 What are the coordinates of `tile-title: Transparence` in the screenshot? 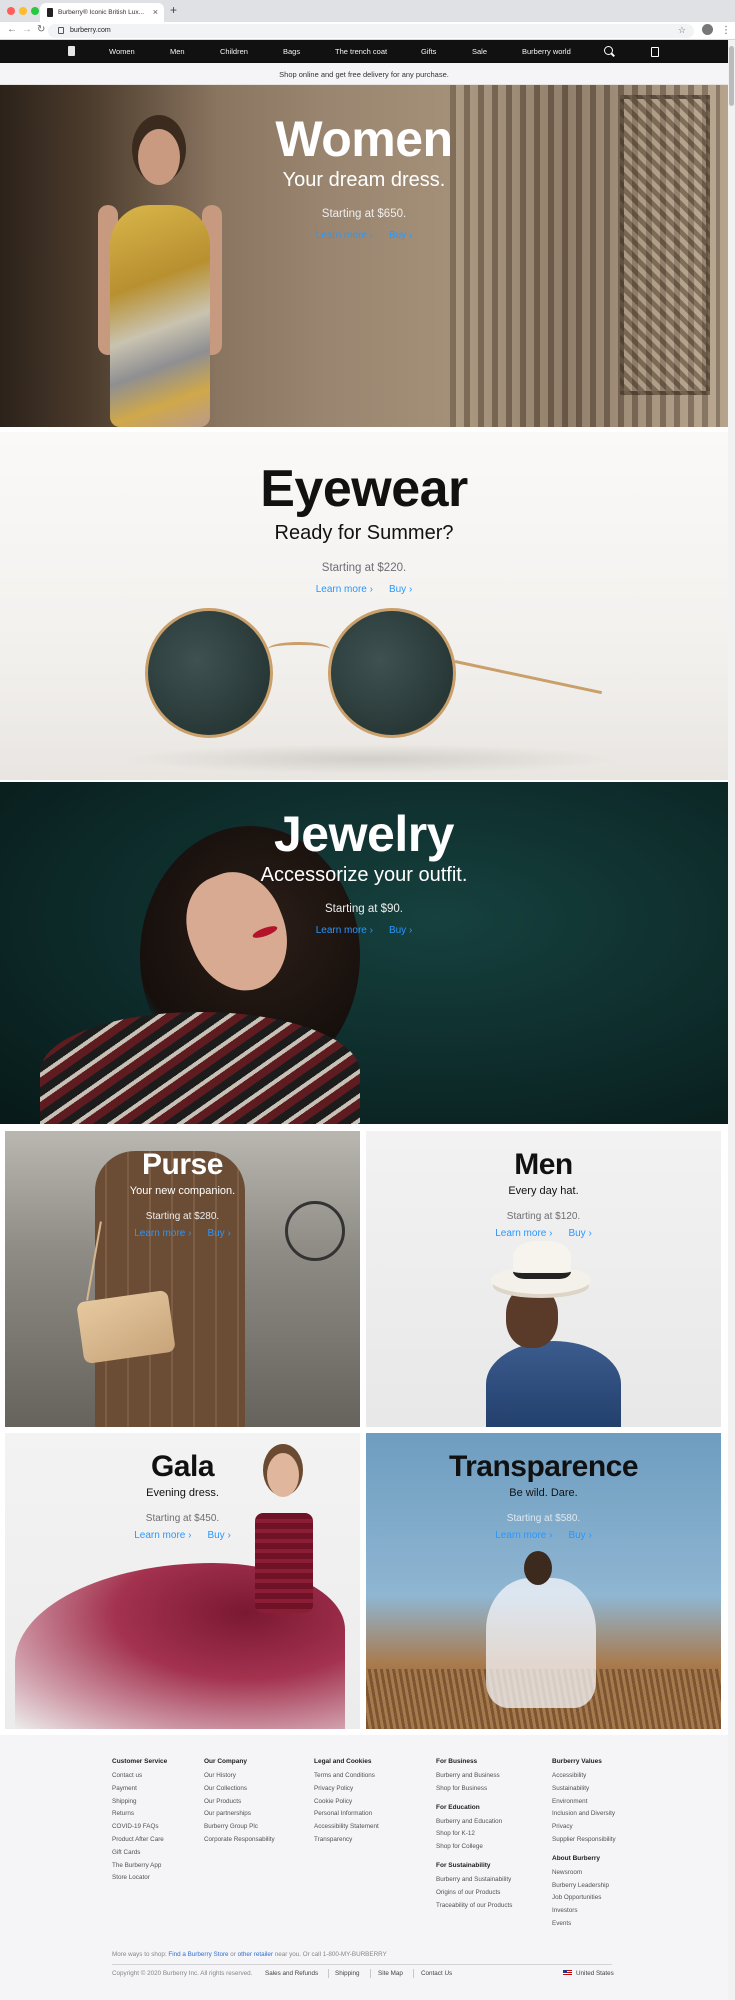 It's located at (543, 1466).